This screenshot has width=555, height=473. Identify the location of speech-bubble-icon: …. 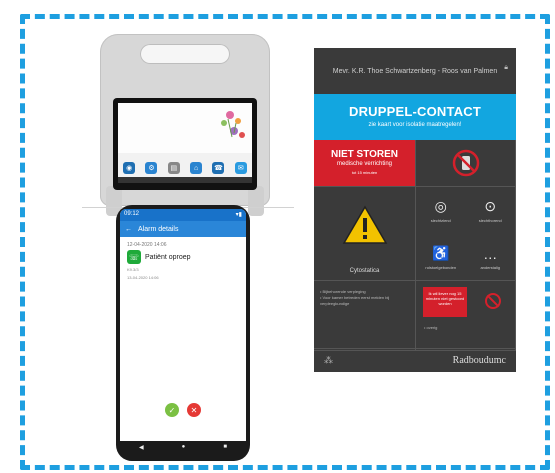
(490, 253).